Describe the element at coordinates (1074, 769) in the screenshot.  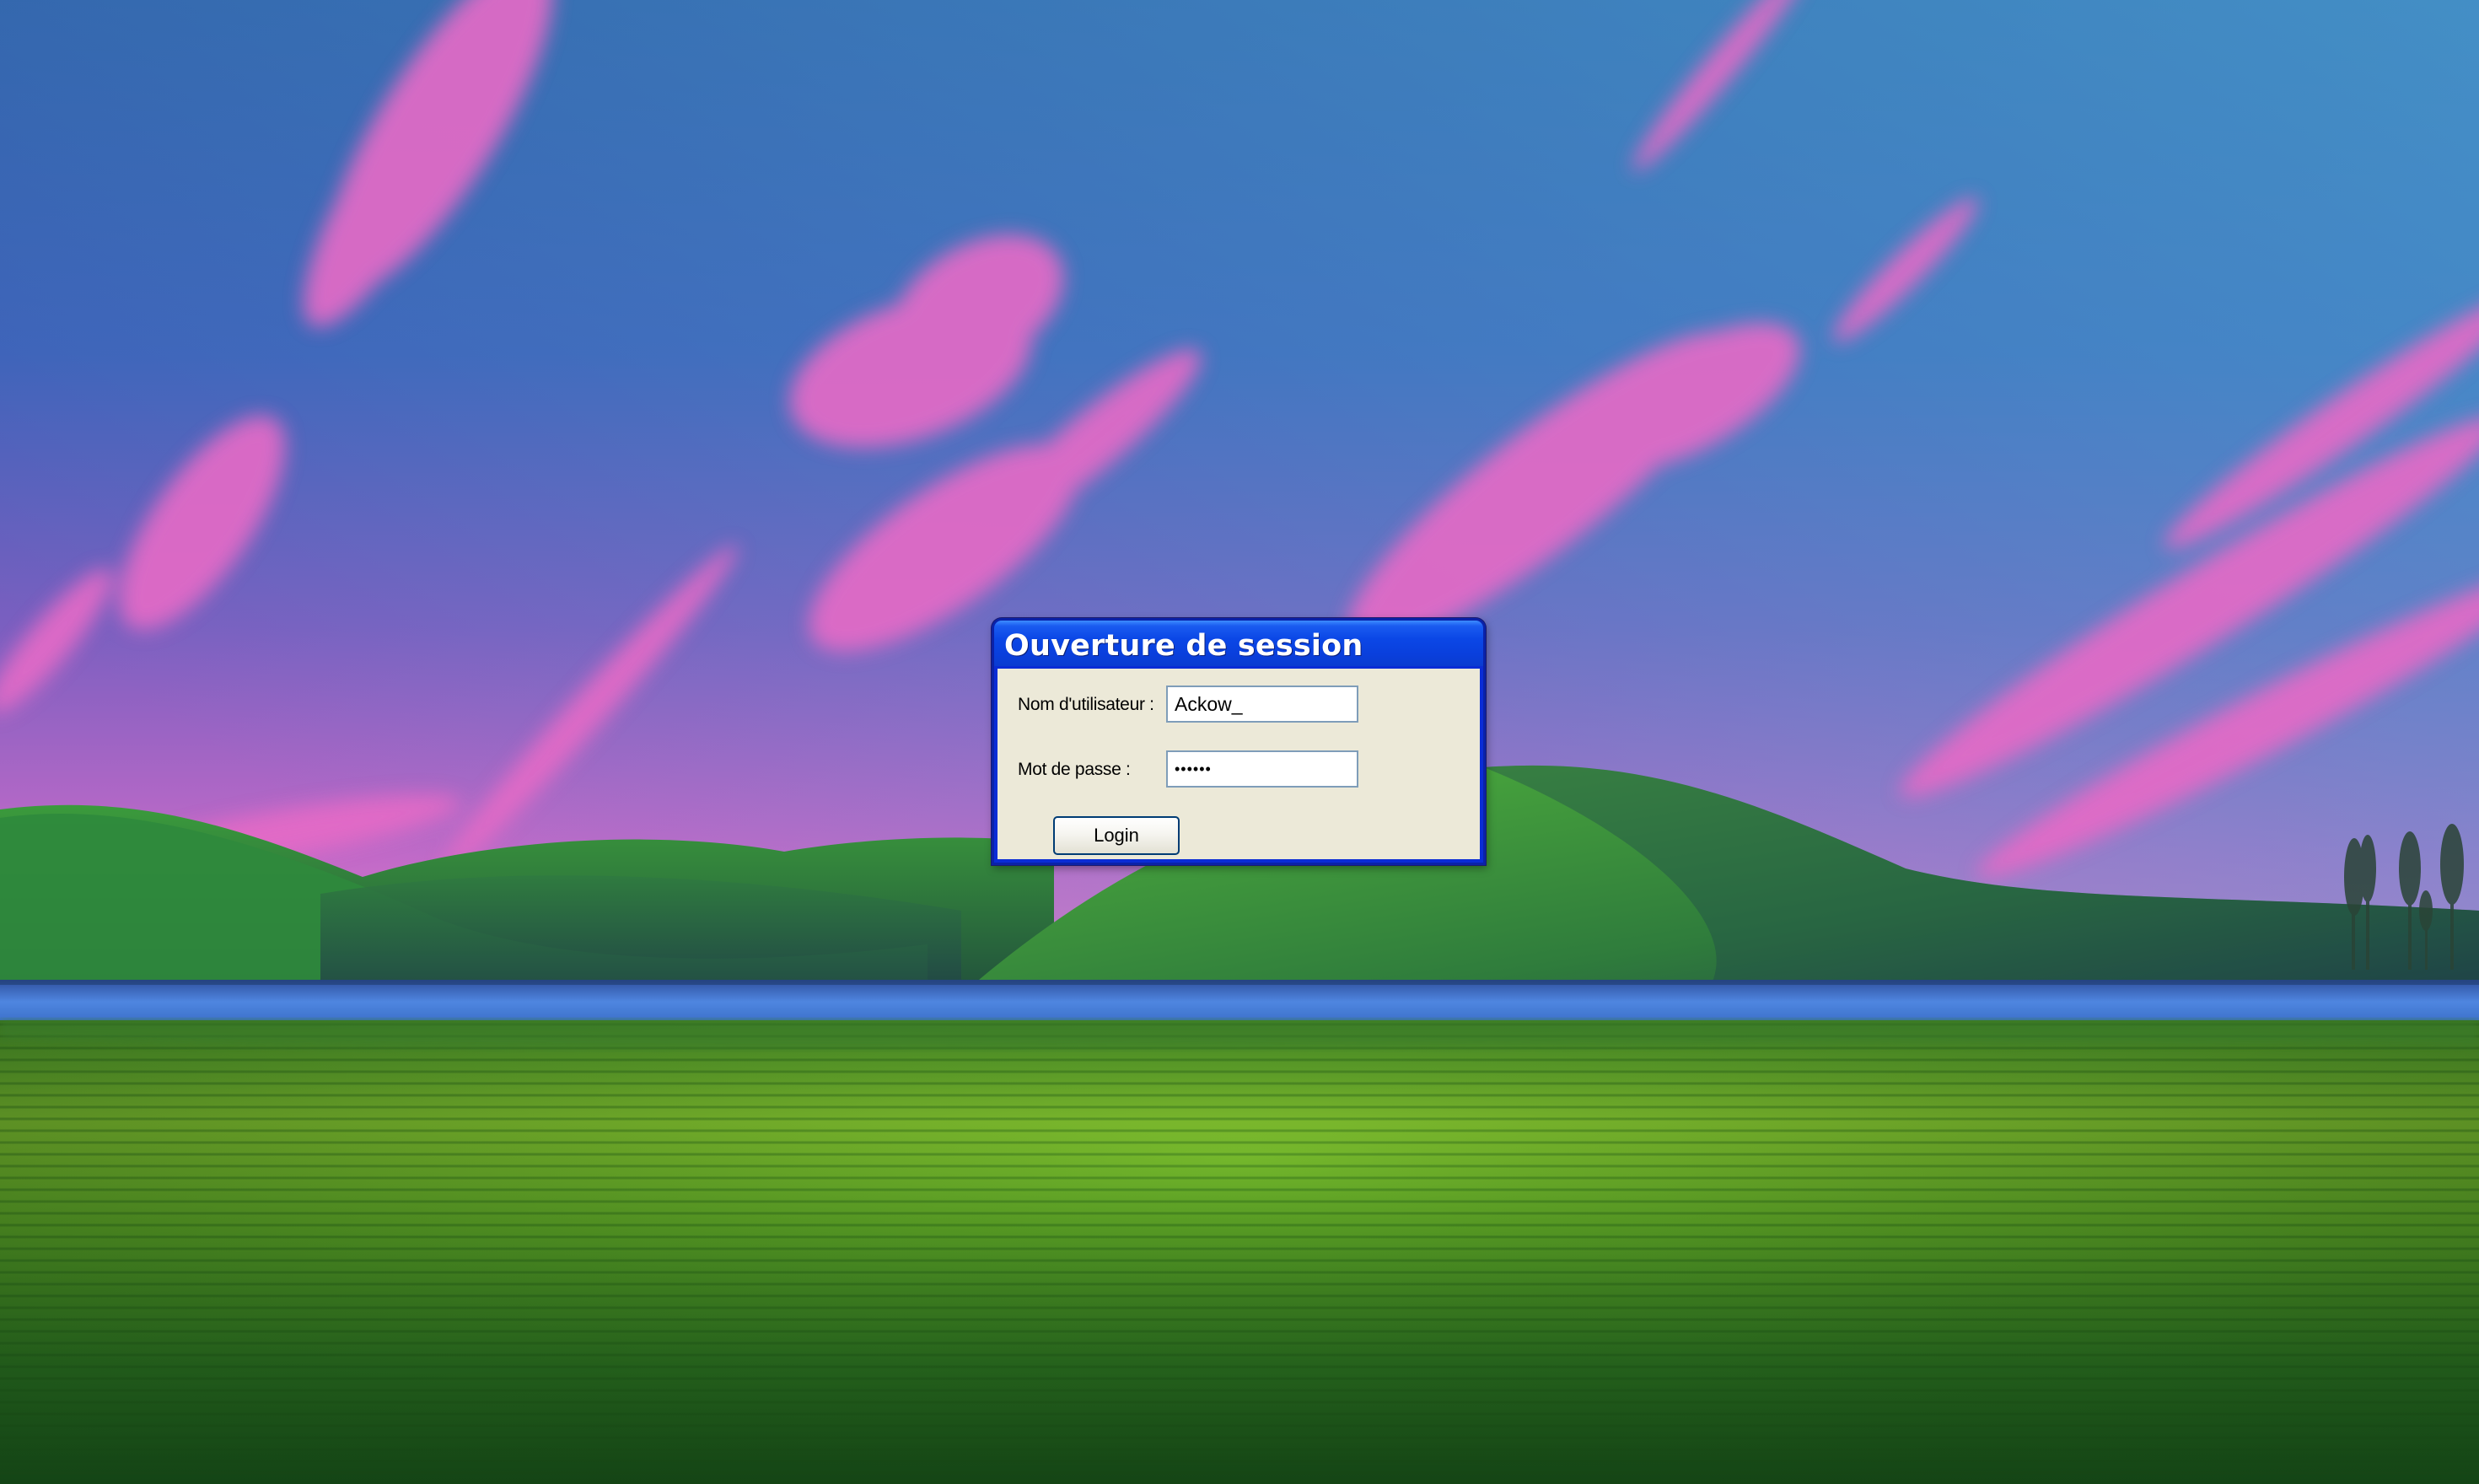
I see `password-label: Mot de passe :` at that location.